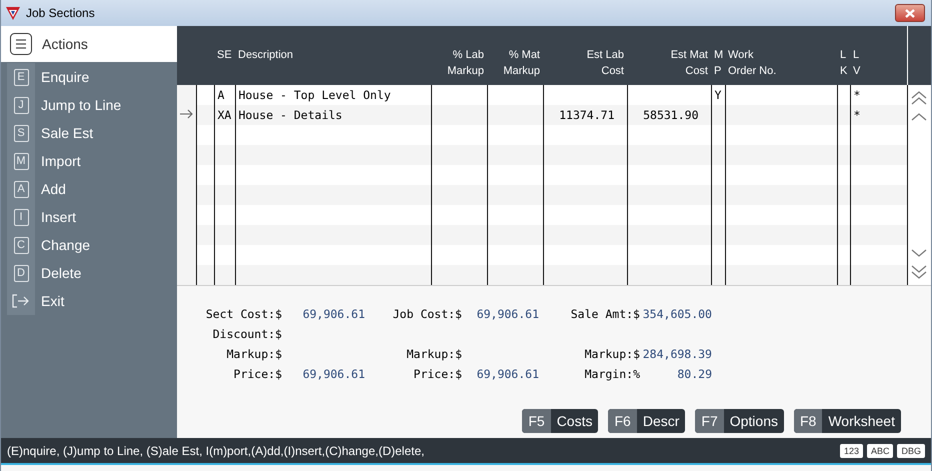 Image resolution: width=932 pixels, height=471 pixels. Describe the element at coordinates (21, 105) in the screenshot. I see `key-badge: J` at that location.